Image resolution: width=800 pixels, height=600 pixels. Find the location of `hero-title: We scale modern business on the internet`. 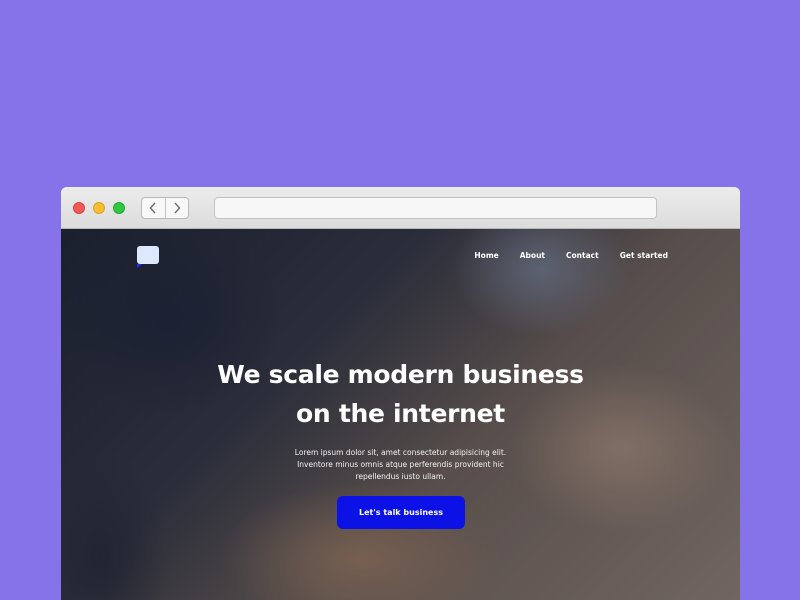

hero-title: We scale modern business on the internet is located at coordinates (400, 394).